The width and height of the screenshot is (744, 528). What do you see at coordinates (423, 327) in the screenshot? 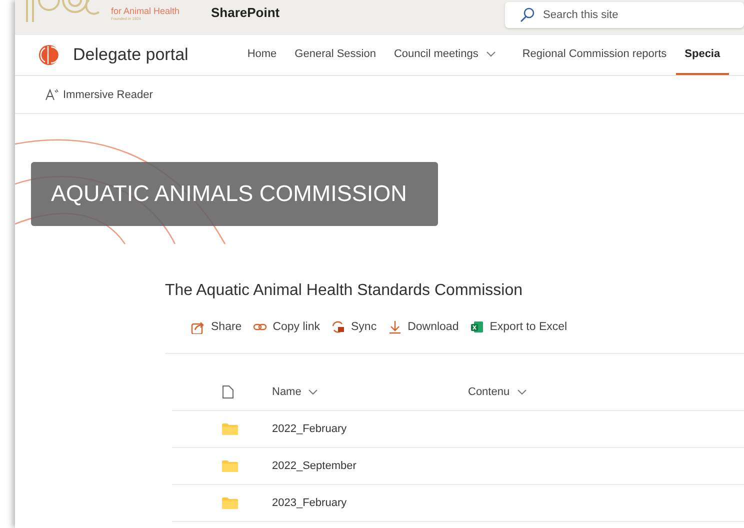
I see `toolbar-button: Download` at bounding box center [423, 327].